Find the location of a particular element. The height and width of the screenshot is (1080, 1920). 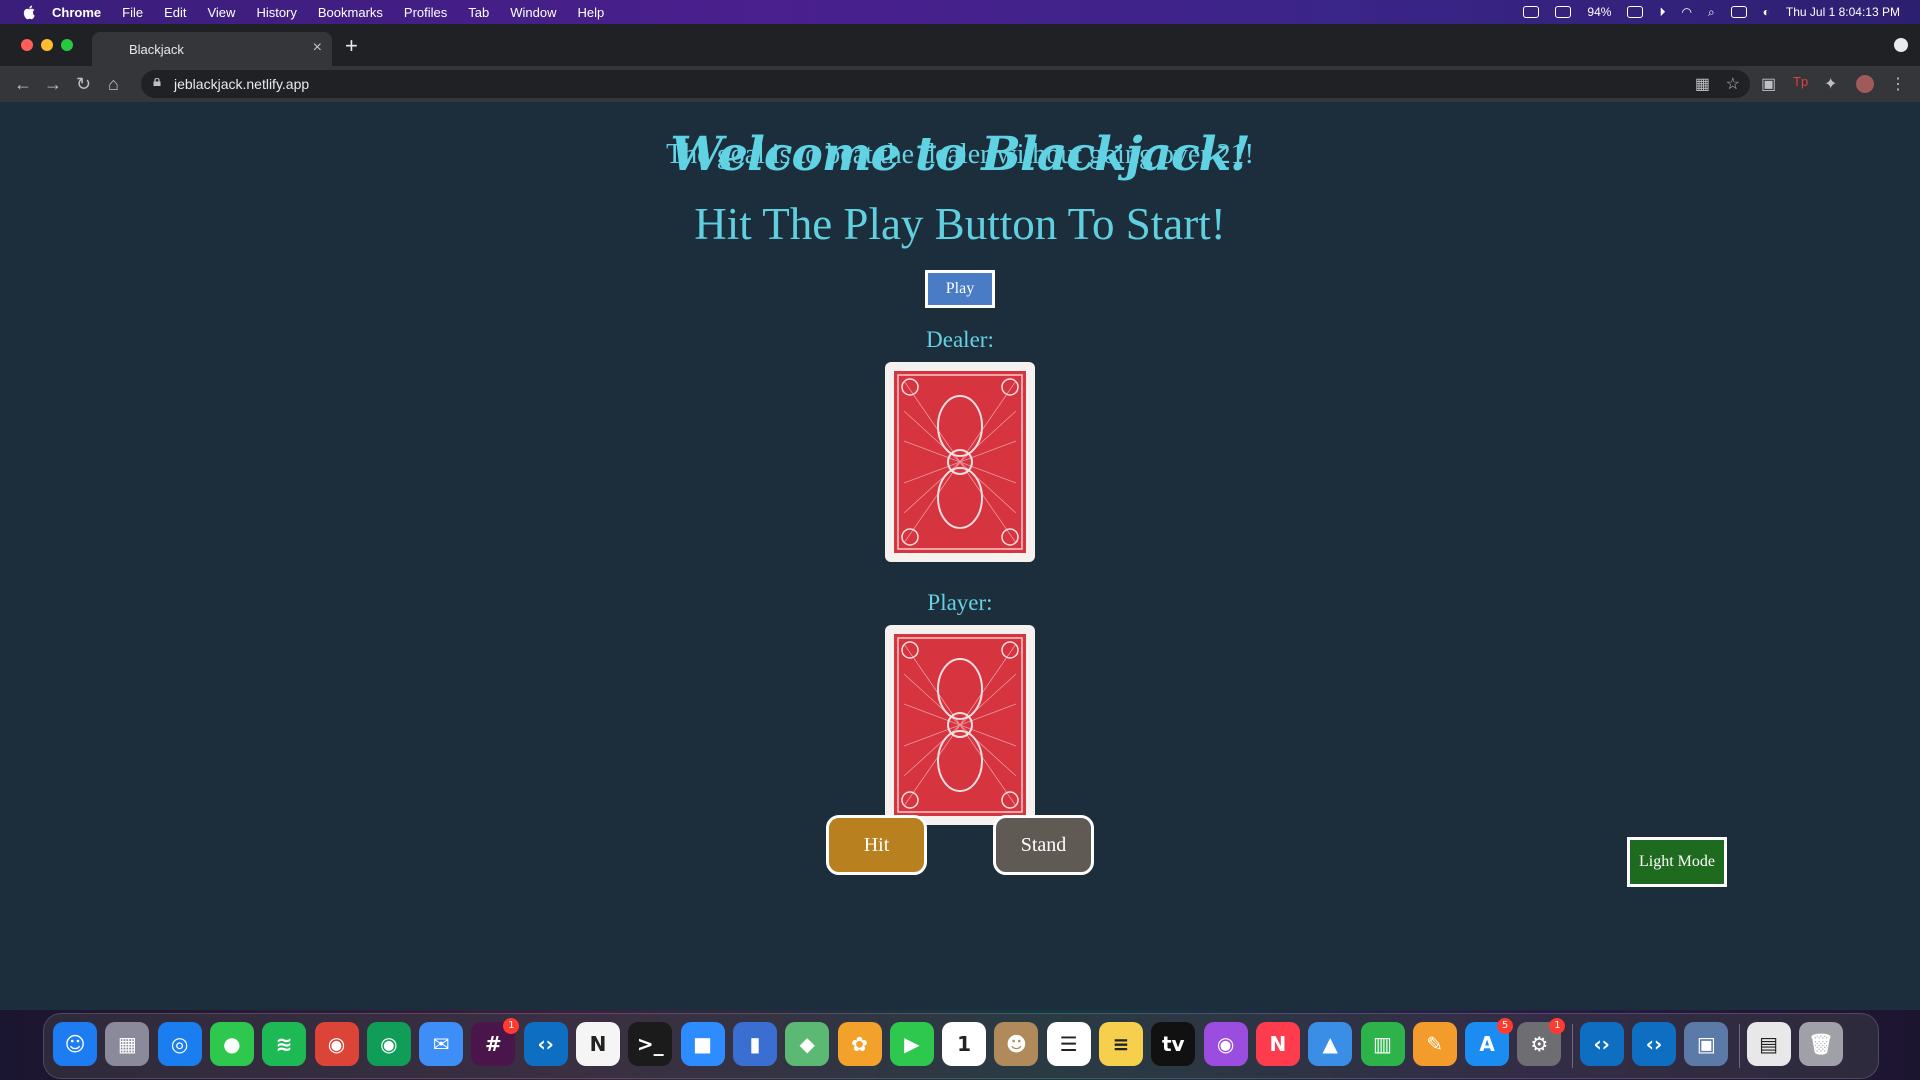

contacts-icon: ☻ is located at coordinates (1016, 1044).